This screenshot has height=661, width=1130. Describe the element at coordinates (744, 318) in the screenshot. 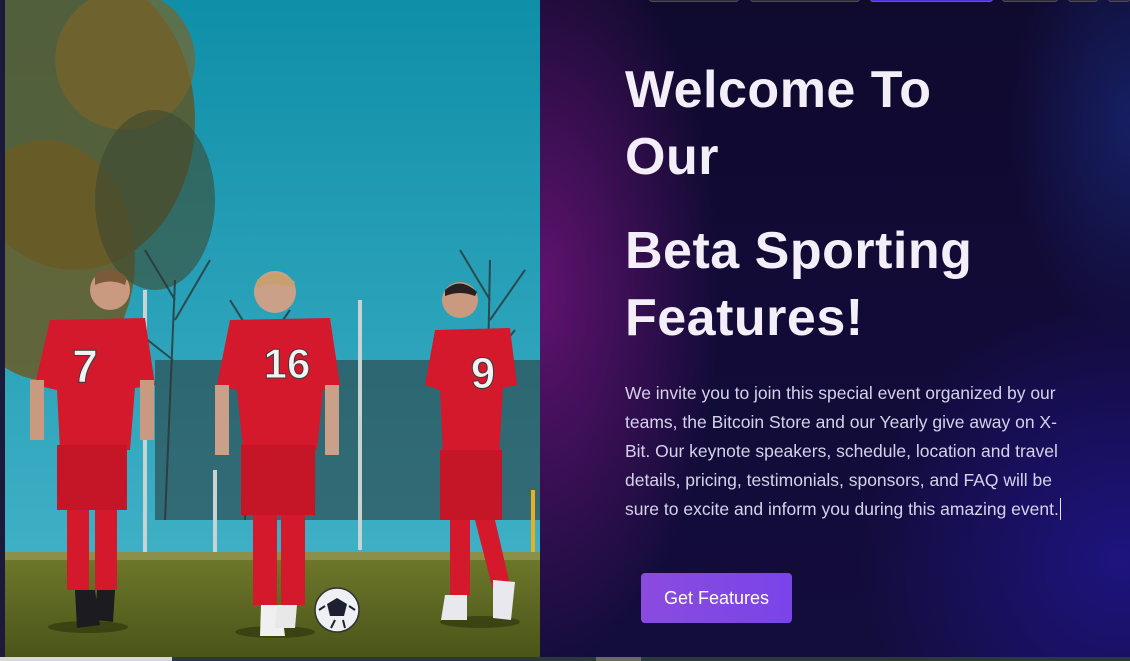

I see `hero-title-line-4: Features!` at that location.